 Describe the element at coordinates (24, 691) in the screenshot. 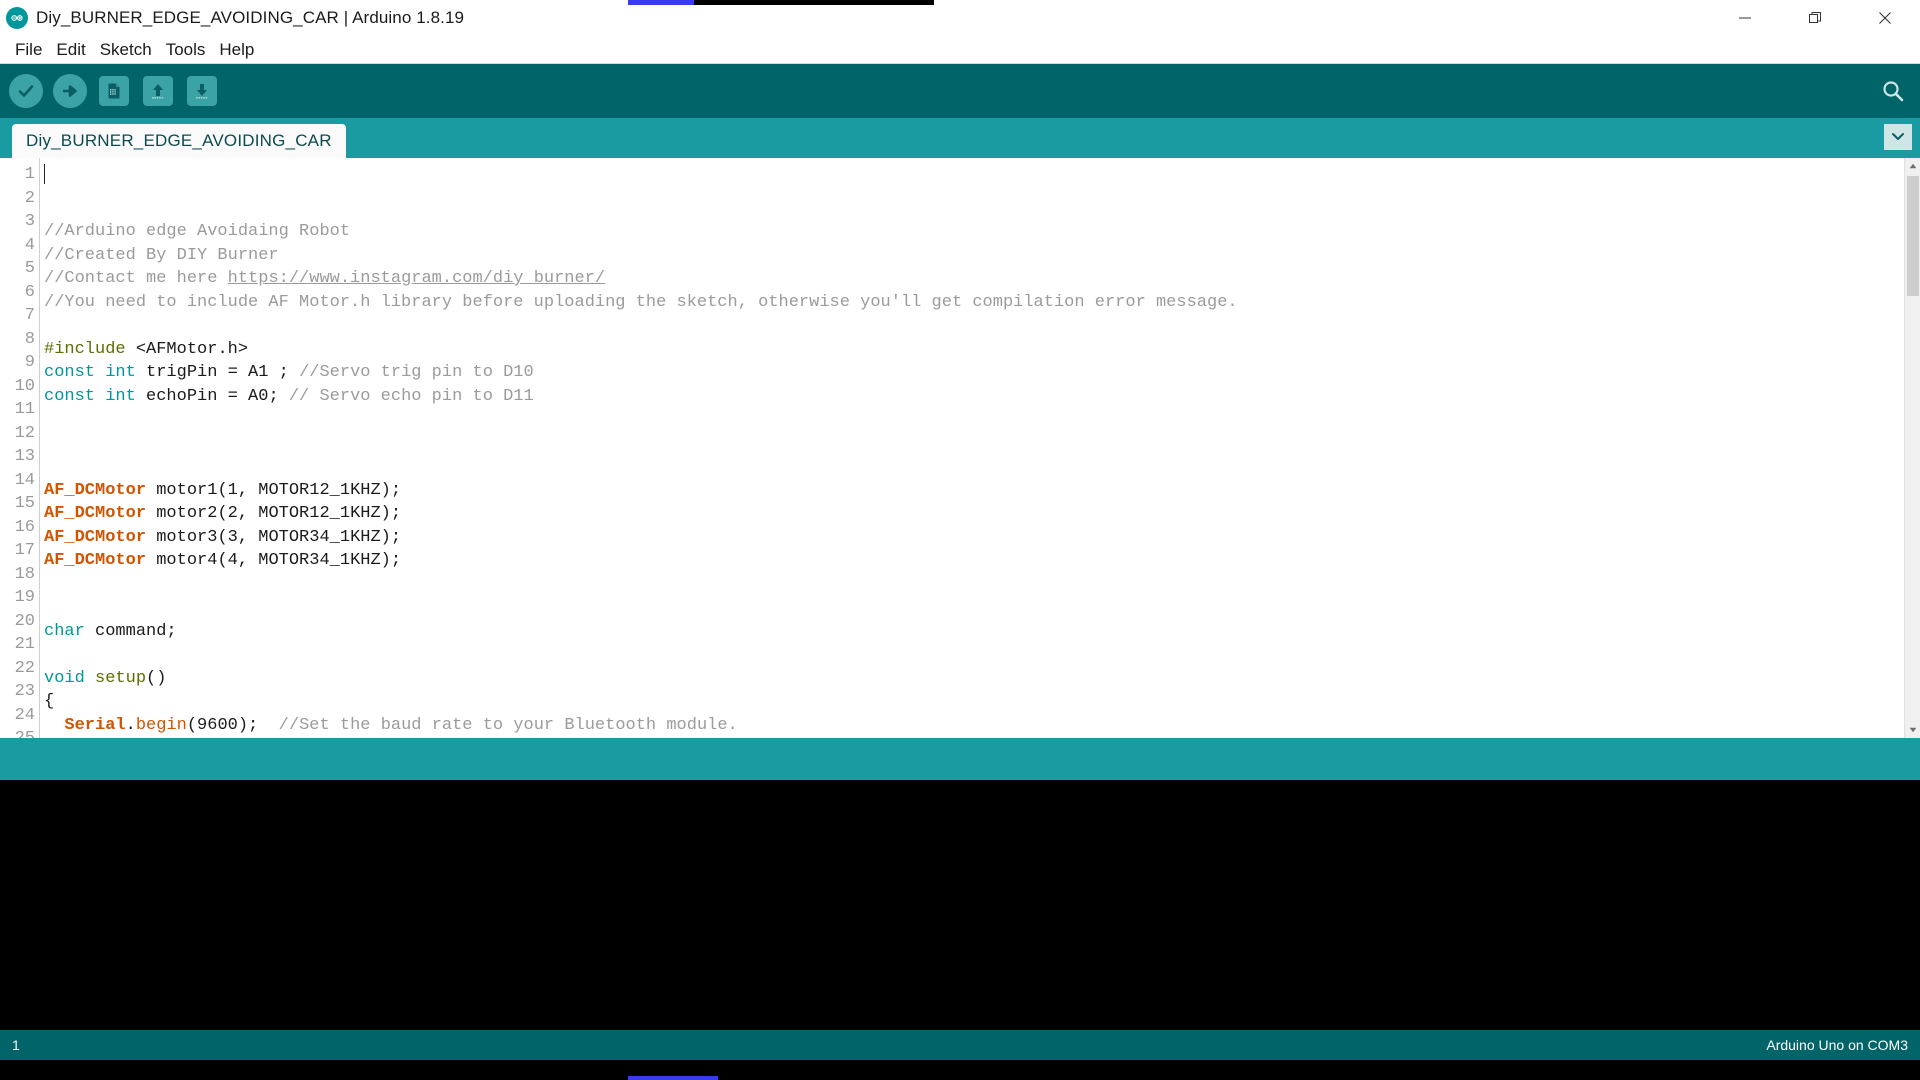

I see `line-number: 23` at that location.